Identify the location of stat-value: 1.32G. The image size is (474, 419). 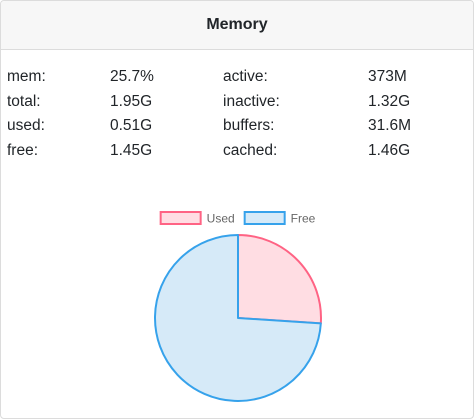
(389, 101).